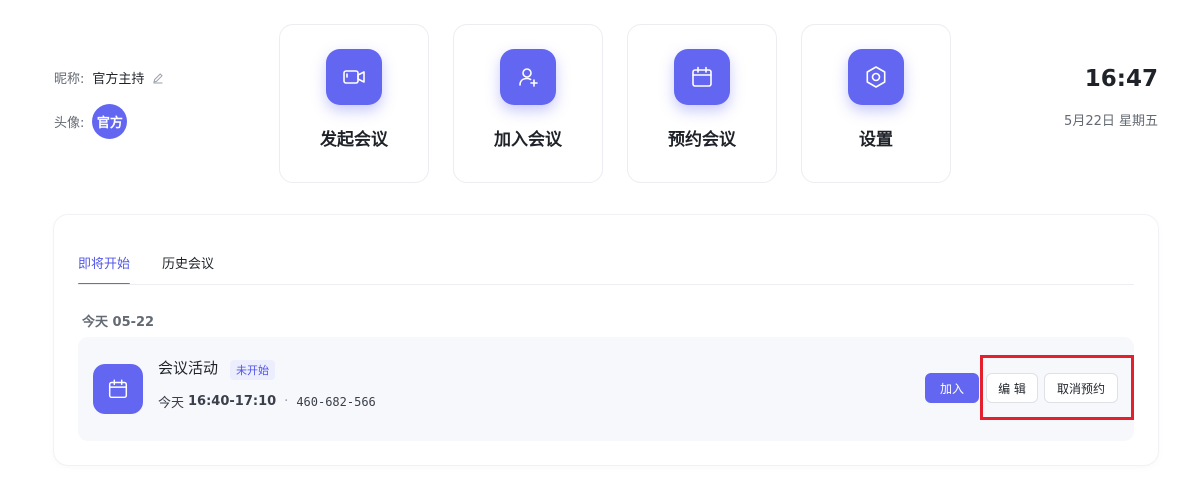 The image size is (1204, 493). Describe the element at coordinates (69, 79) in the screenshot. I see `nickname-label: 昵称:` at that location.